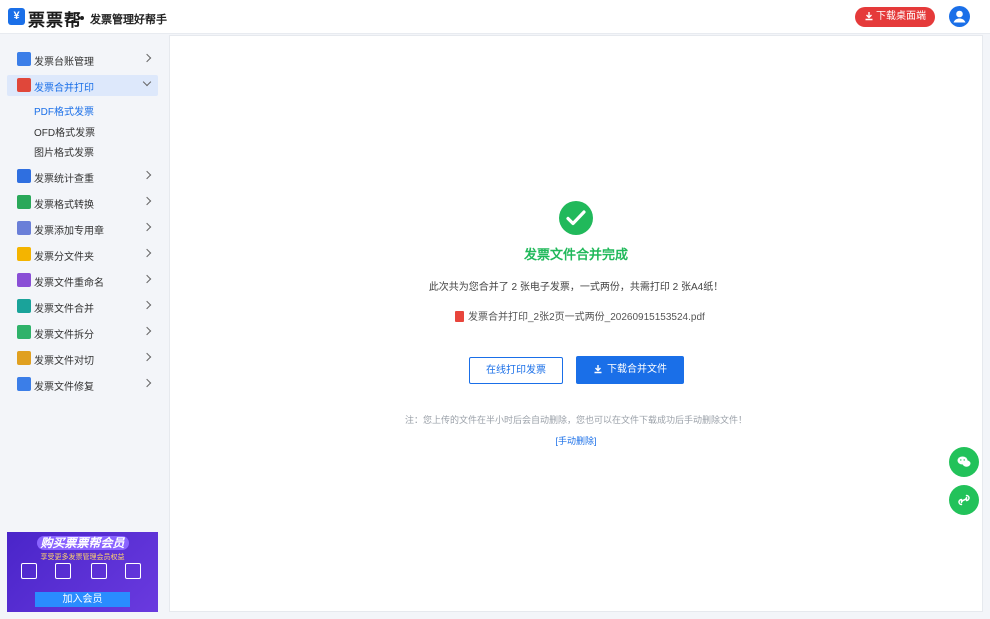 The image size is (990, 619). I want to click on merge-icon, so click(24, 306).